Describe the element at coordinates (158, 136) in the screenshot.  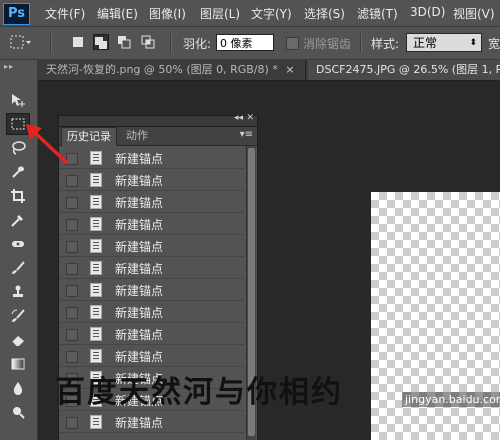
I see `panel-tab-bar: 历史记录 动作 ▾≡` at that location.